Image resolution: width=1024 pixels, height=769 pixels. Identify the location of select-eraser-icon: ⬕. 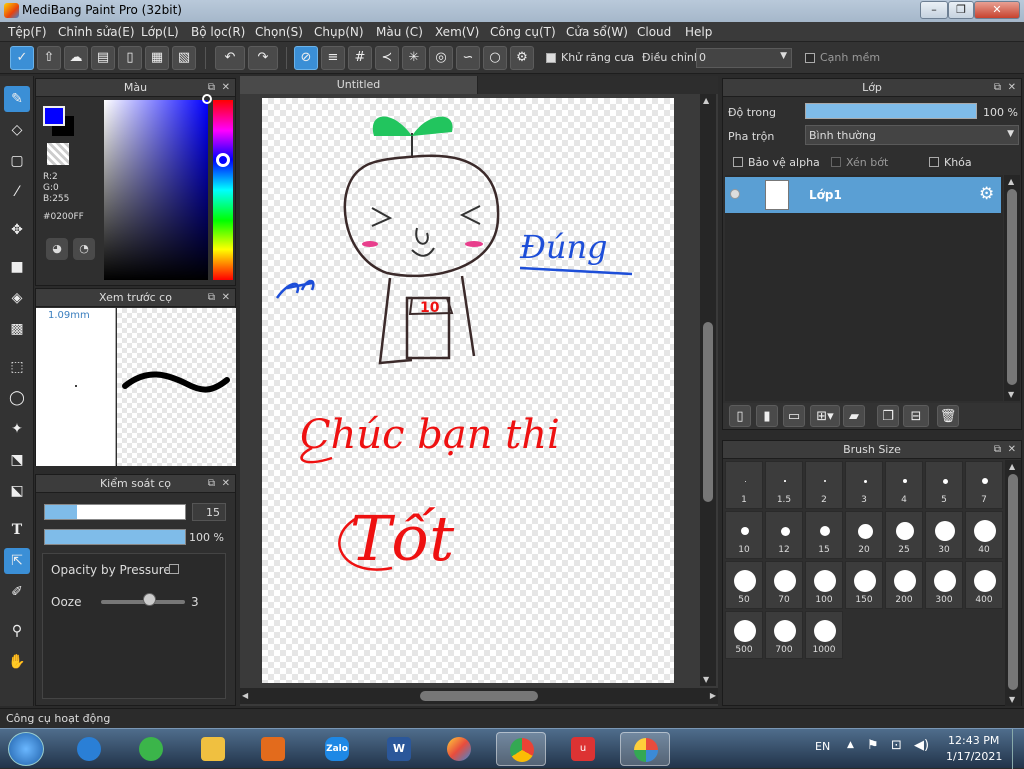
(17, 491).